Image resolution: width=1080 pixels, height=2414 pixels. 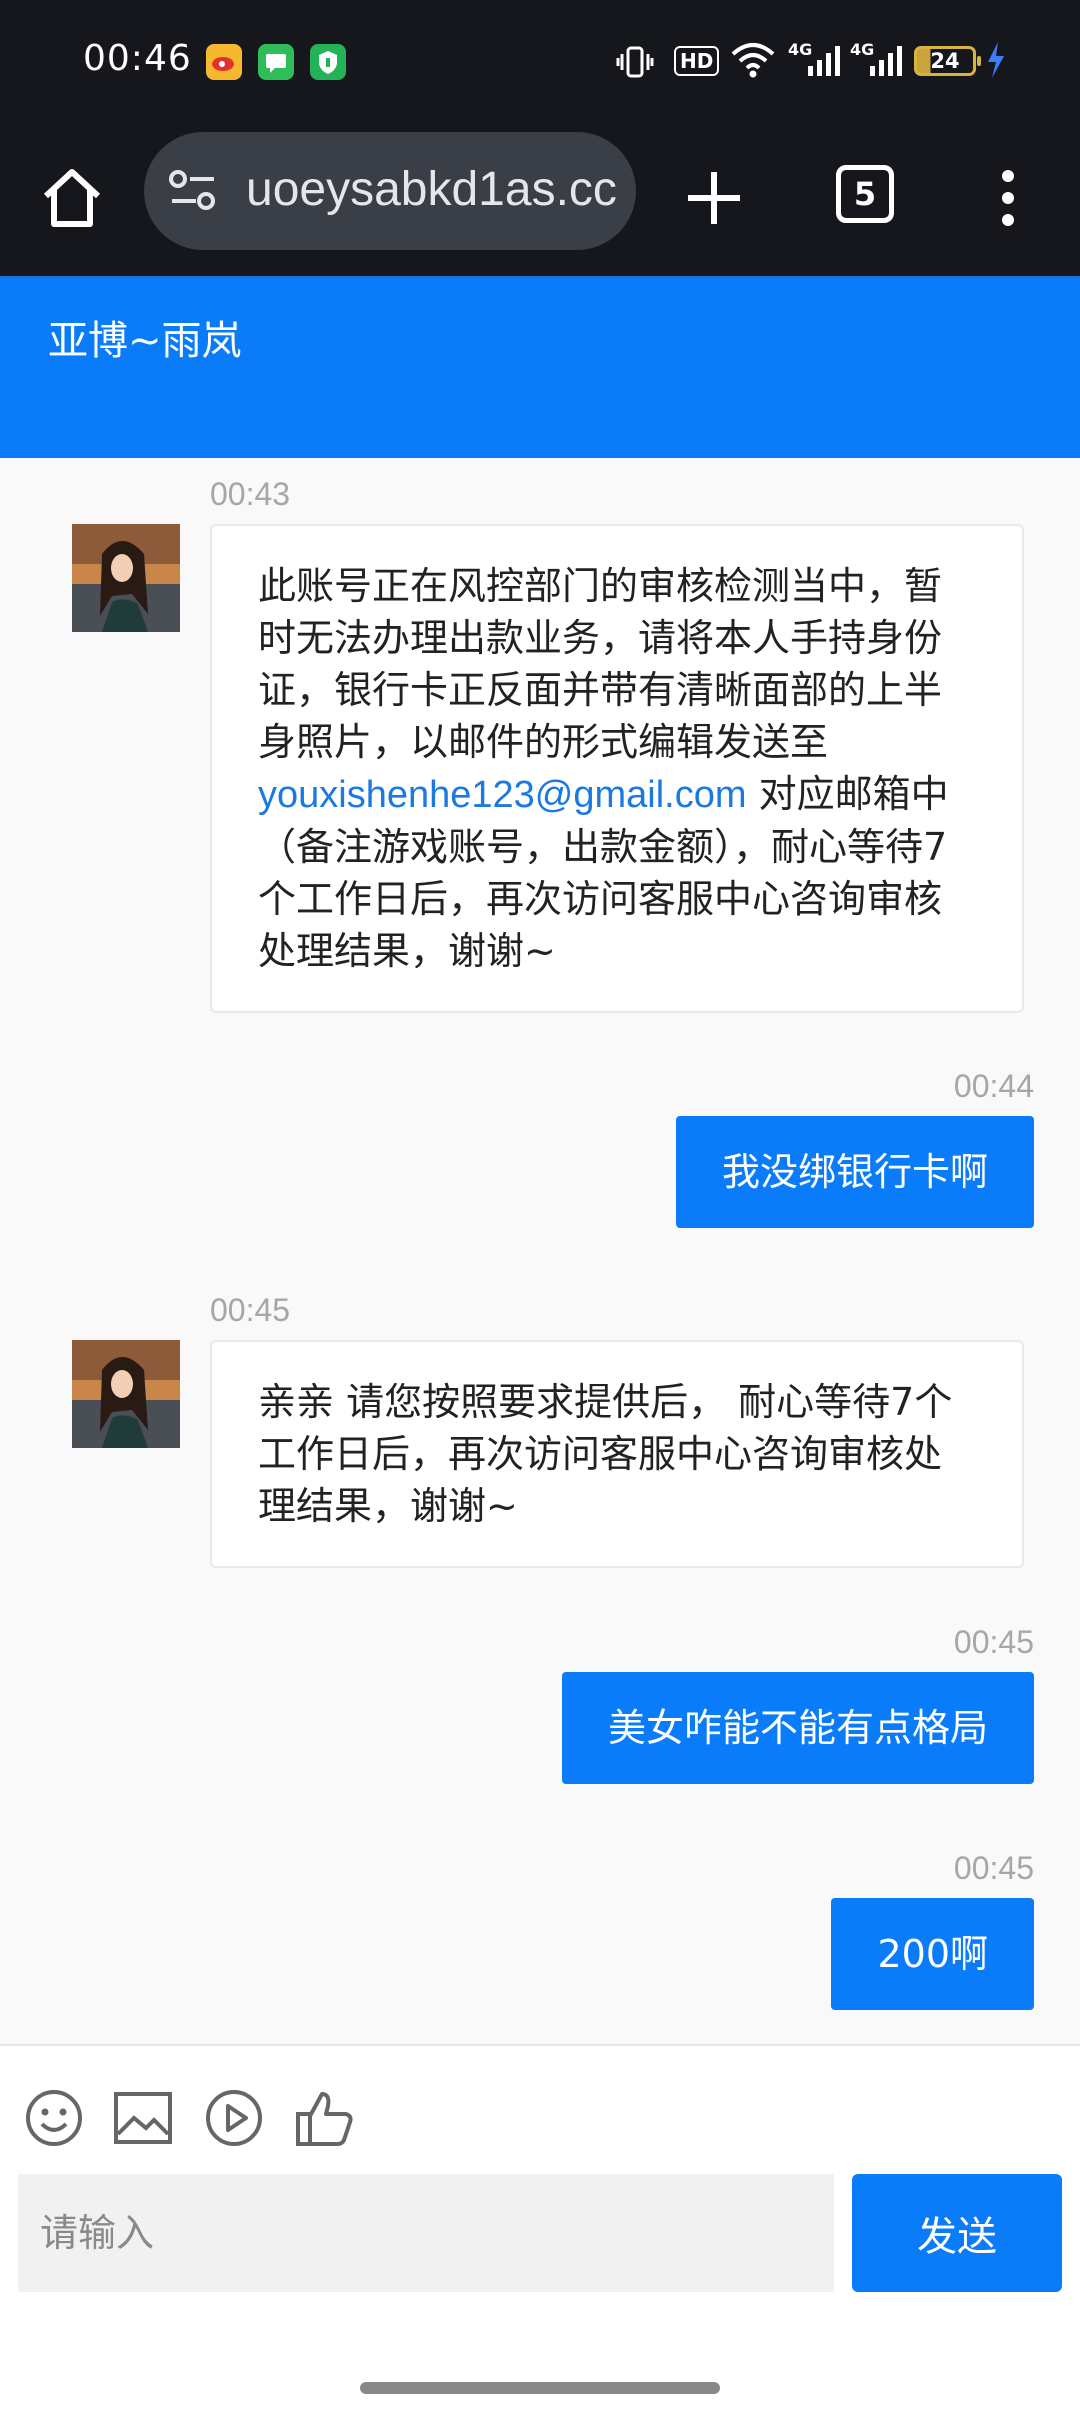 I want to click on browser-toolbar: uoeysabkd1as.cc 5, so click(x=540, y=198).